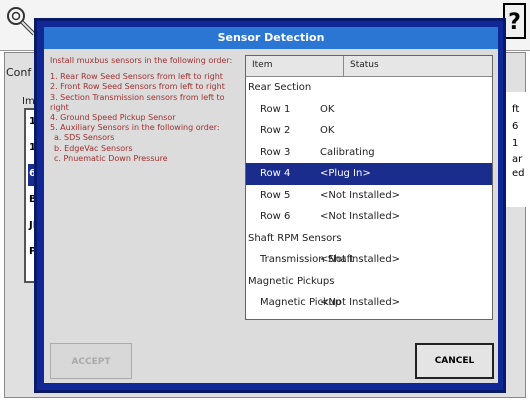  What do you see at coordinates (514, 21) in the screenshot?
I see `help-button: ?` at bounding box center [514, 21].